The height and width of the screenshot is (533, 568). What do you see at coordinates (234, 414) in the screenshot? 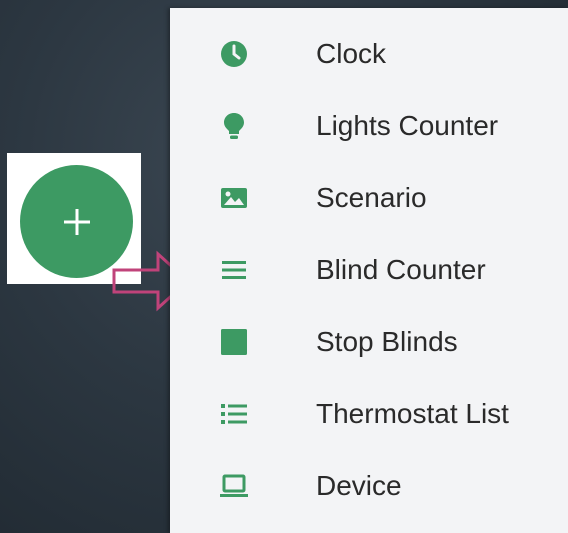
I see `bullet-list-icon` at bounding box center [234, 414].